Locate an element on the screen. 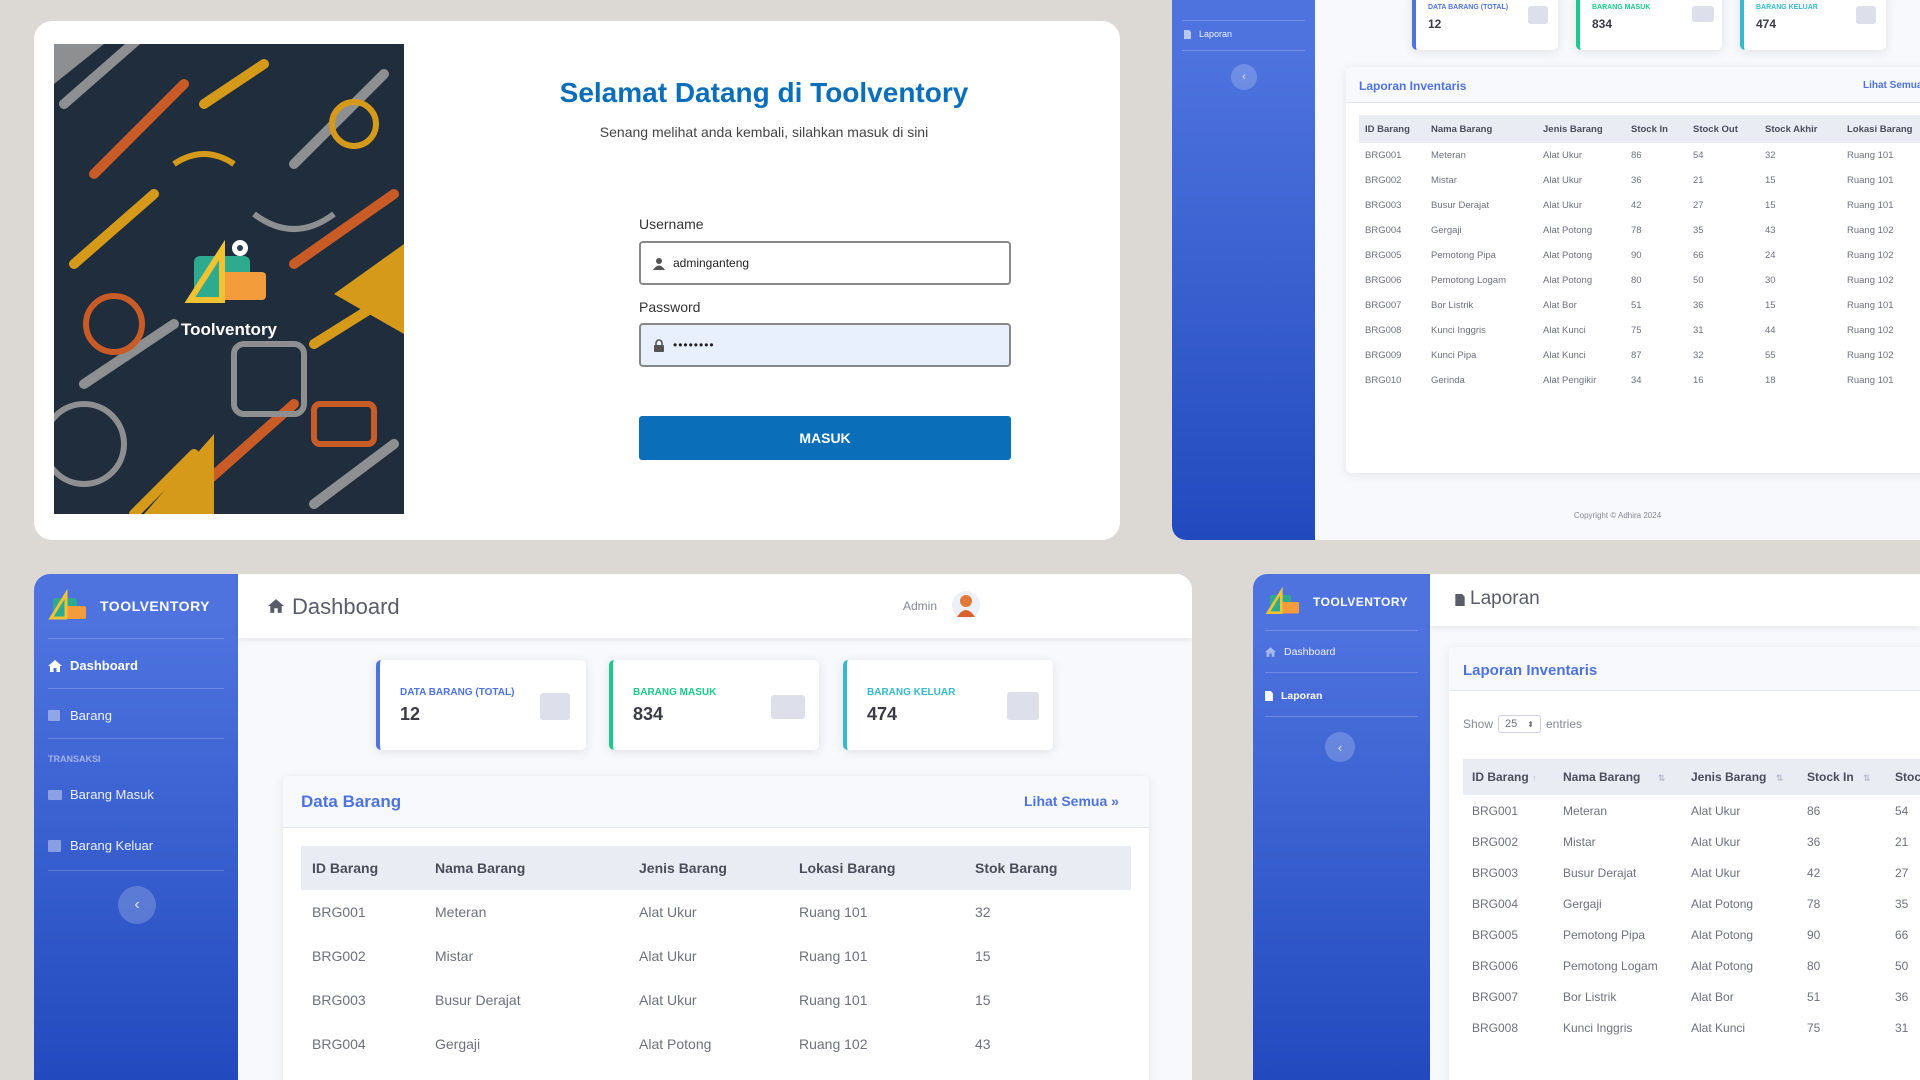 The image size is (1920, 1080). col-nama: Nama Barang ⇅ is located at coordinates (1627, 777).